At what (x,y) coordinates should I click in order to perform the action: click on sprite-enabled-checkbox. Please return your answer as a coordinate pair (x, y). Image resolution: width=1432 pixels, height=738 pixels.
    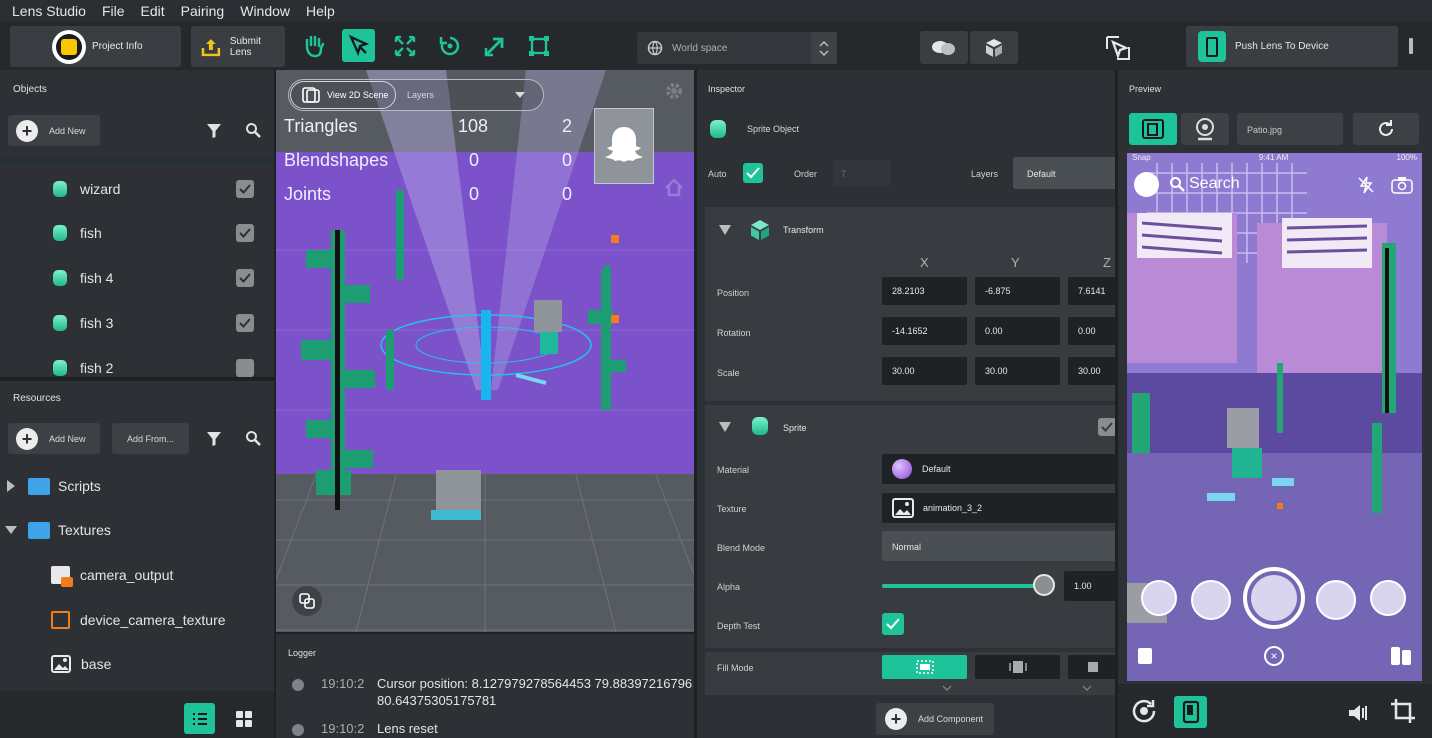
    Looking at the image, I should click on (1106, 427).